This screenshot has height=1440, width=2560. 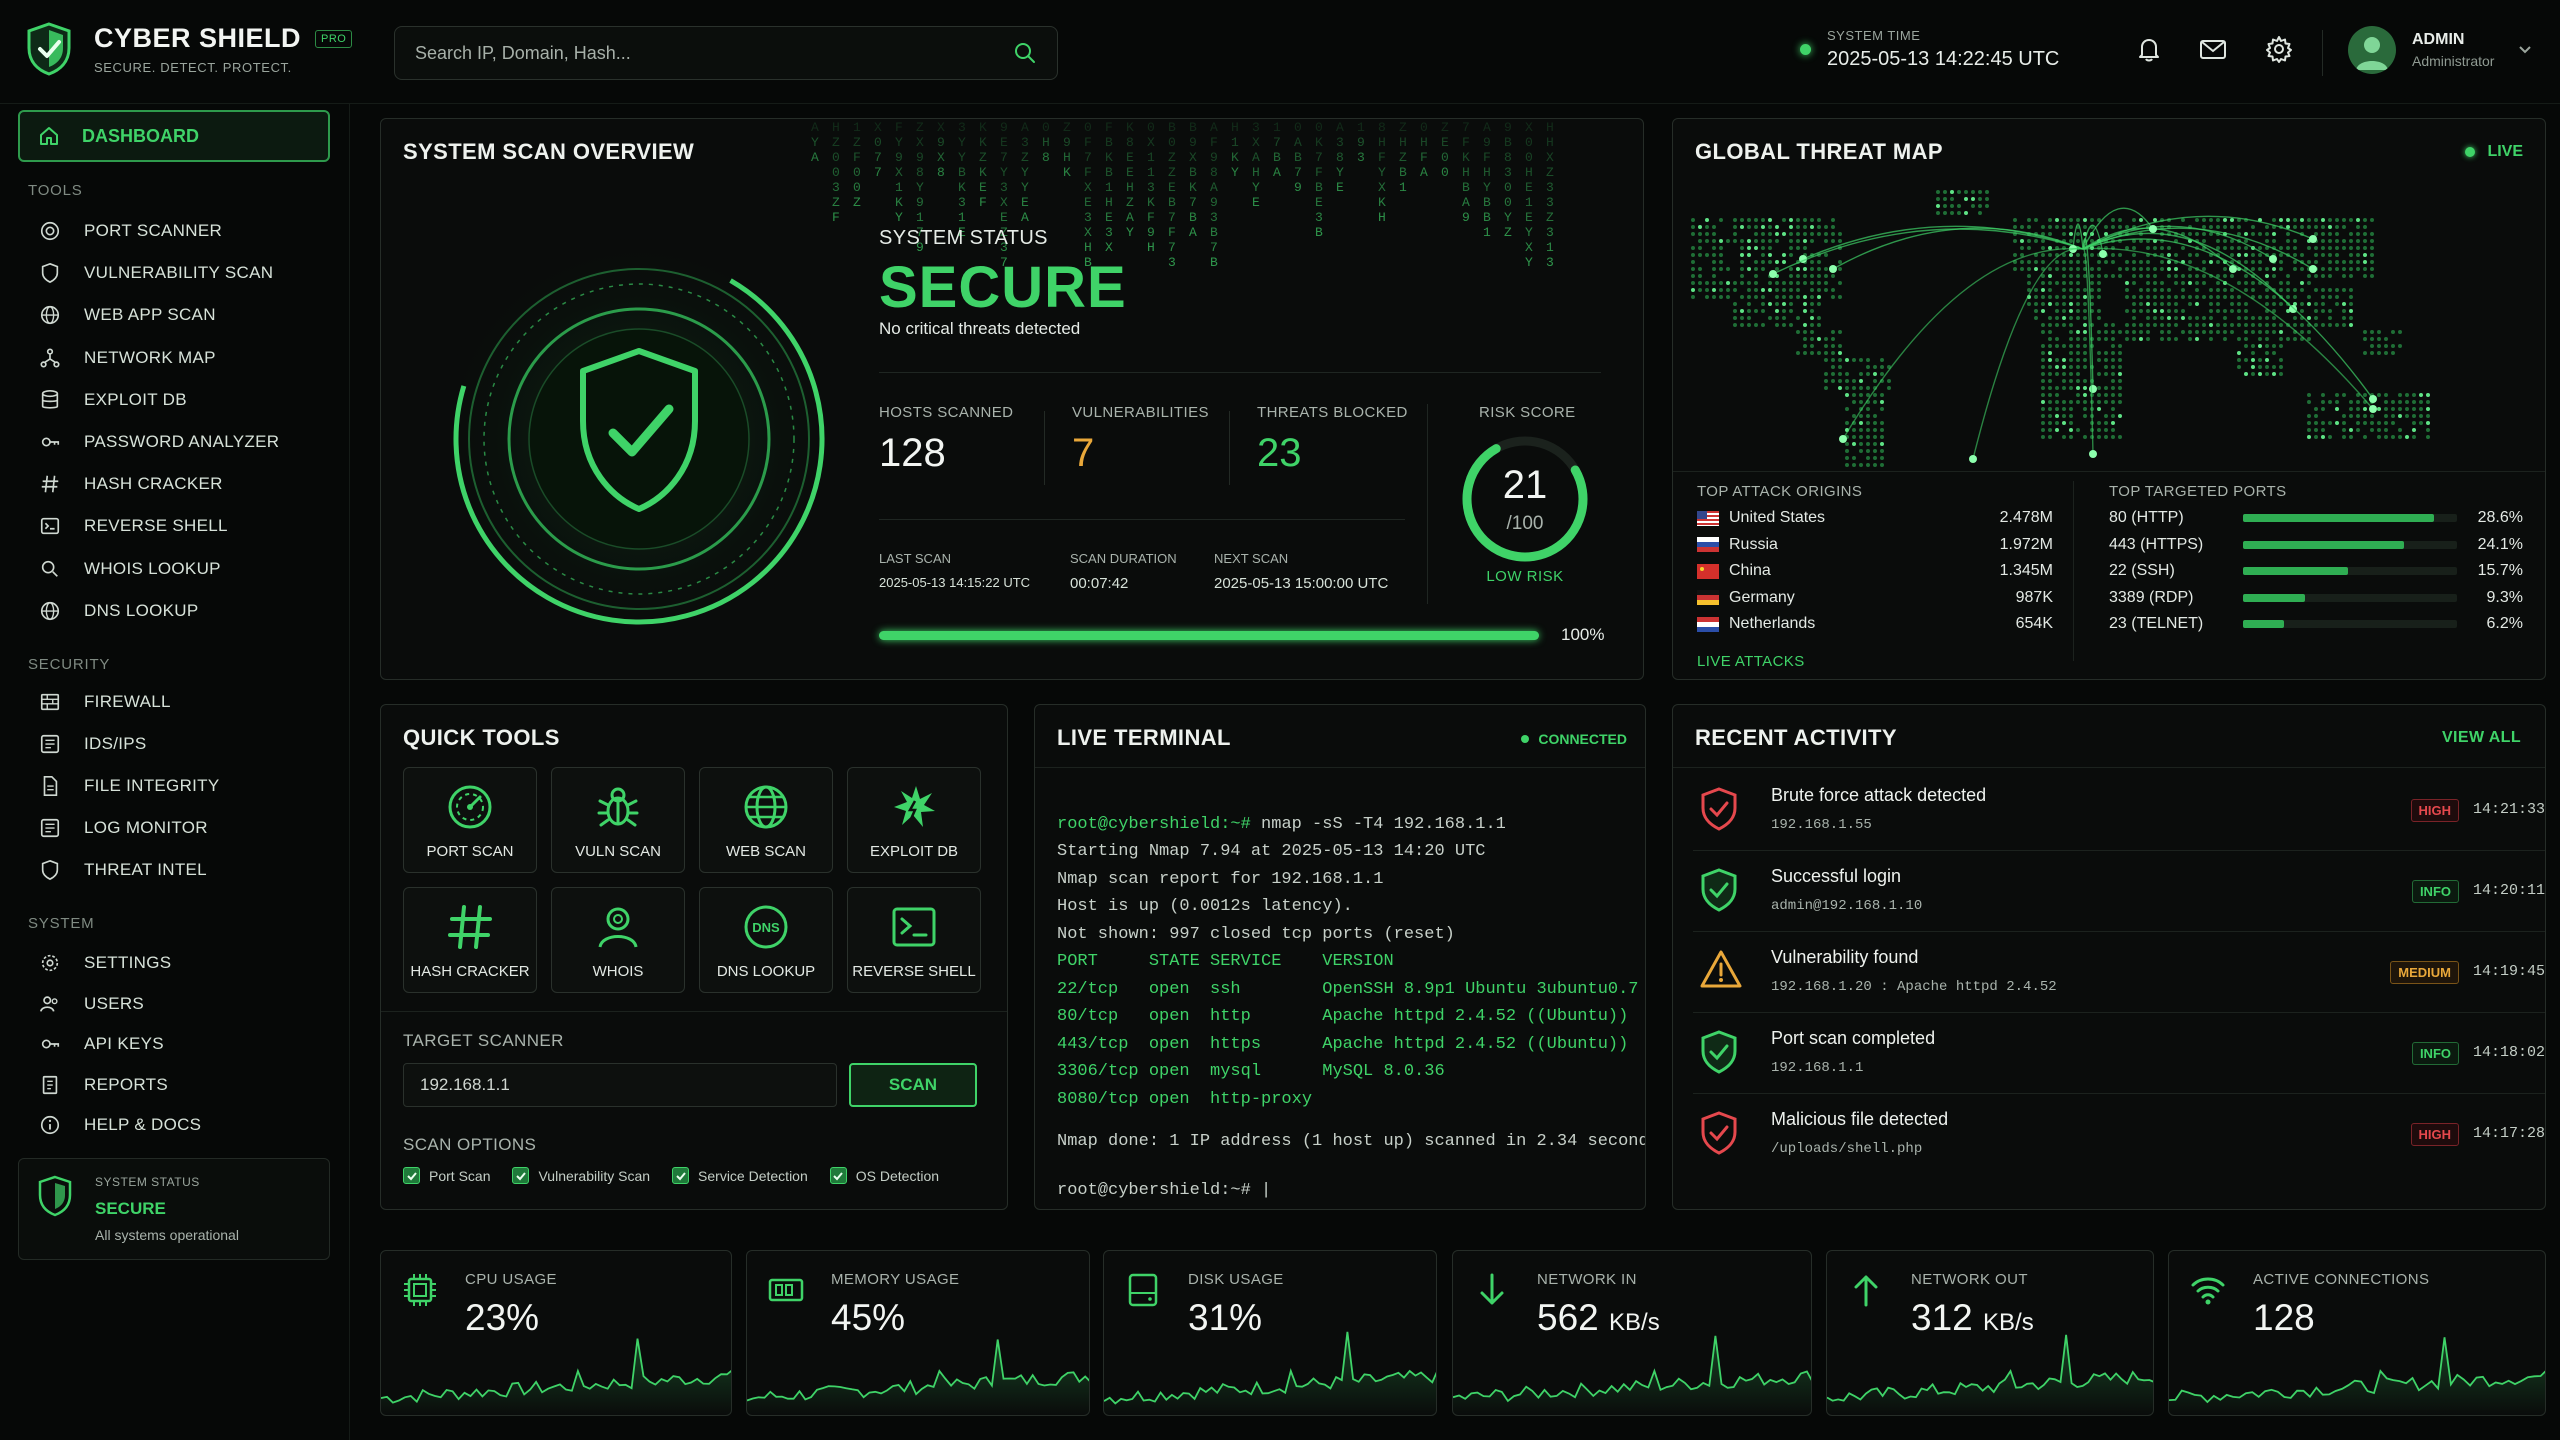 I want to click on origin-count: 2.478M, so click(x=2026, y=517).